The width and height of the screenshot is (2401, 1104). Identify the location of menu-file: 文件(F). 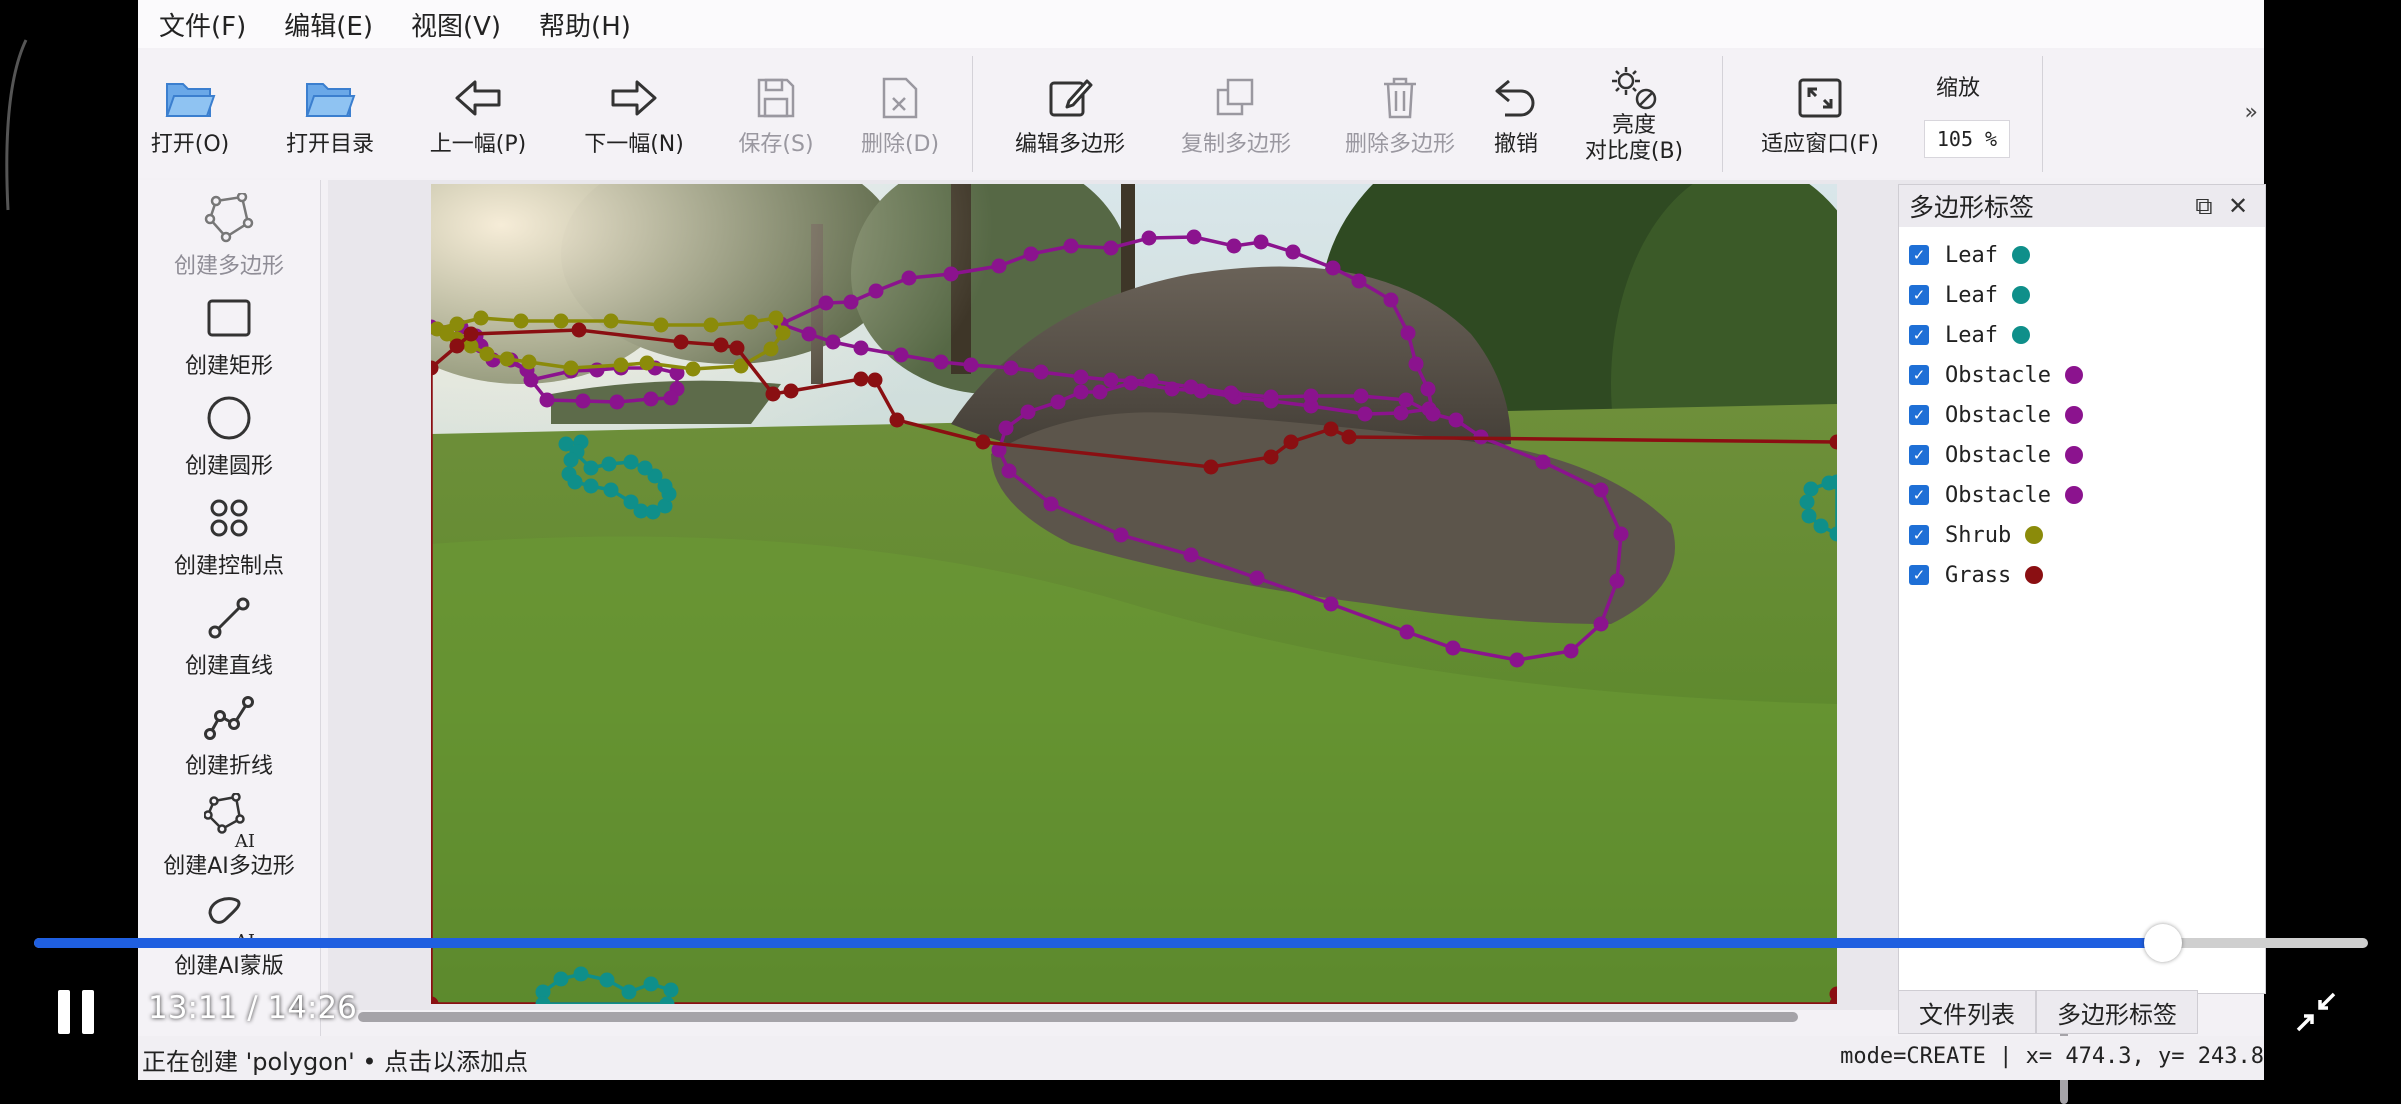
(202, 24).